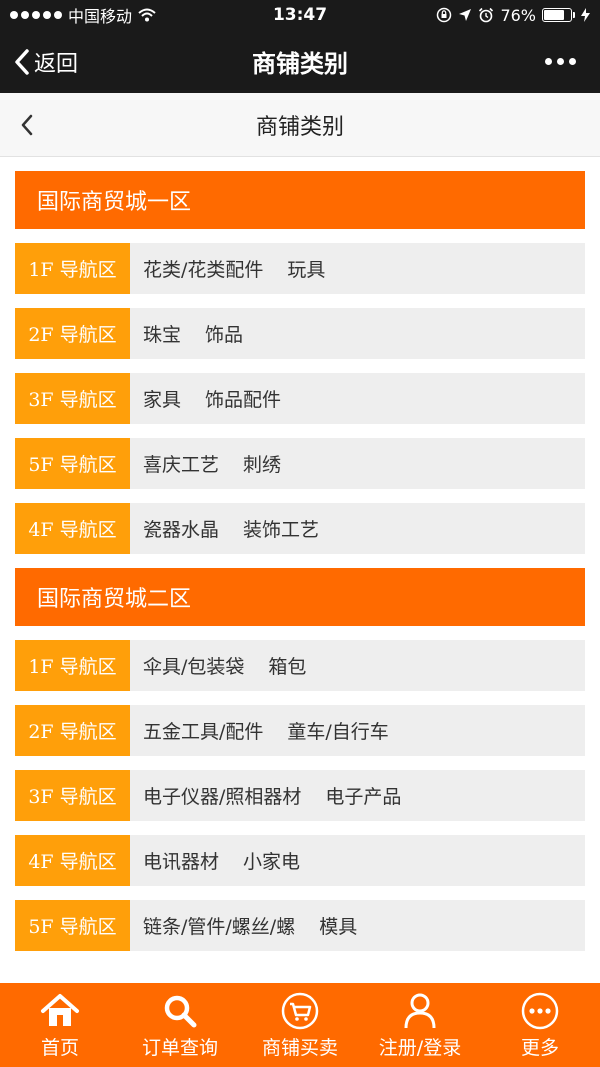  I want to click on tab-label: 注册/登录, so click(420, 1047).